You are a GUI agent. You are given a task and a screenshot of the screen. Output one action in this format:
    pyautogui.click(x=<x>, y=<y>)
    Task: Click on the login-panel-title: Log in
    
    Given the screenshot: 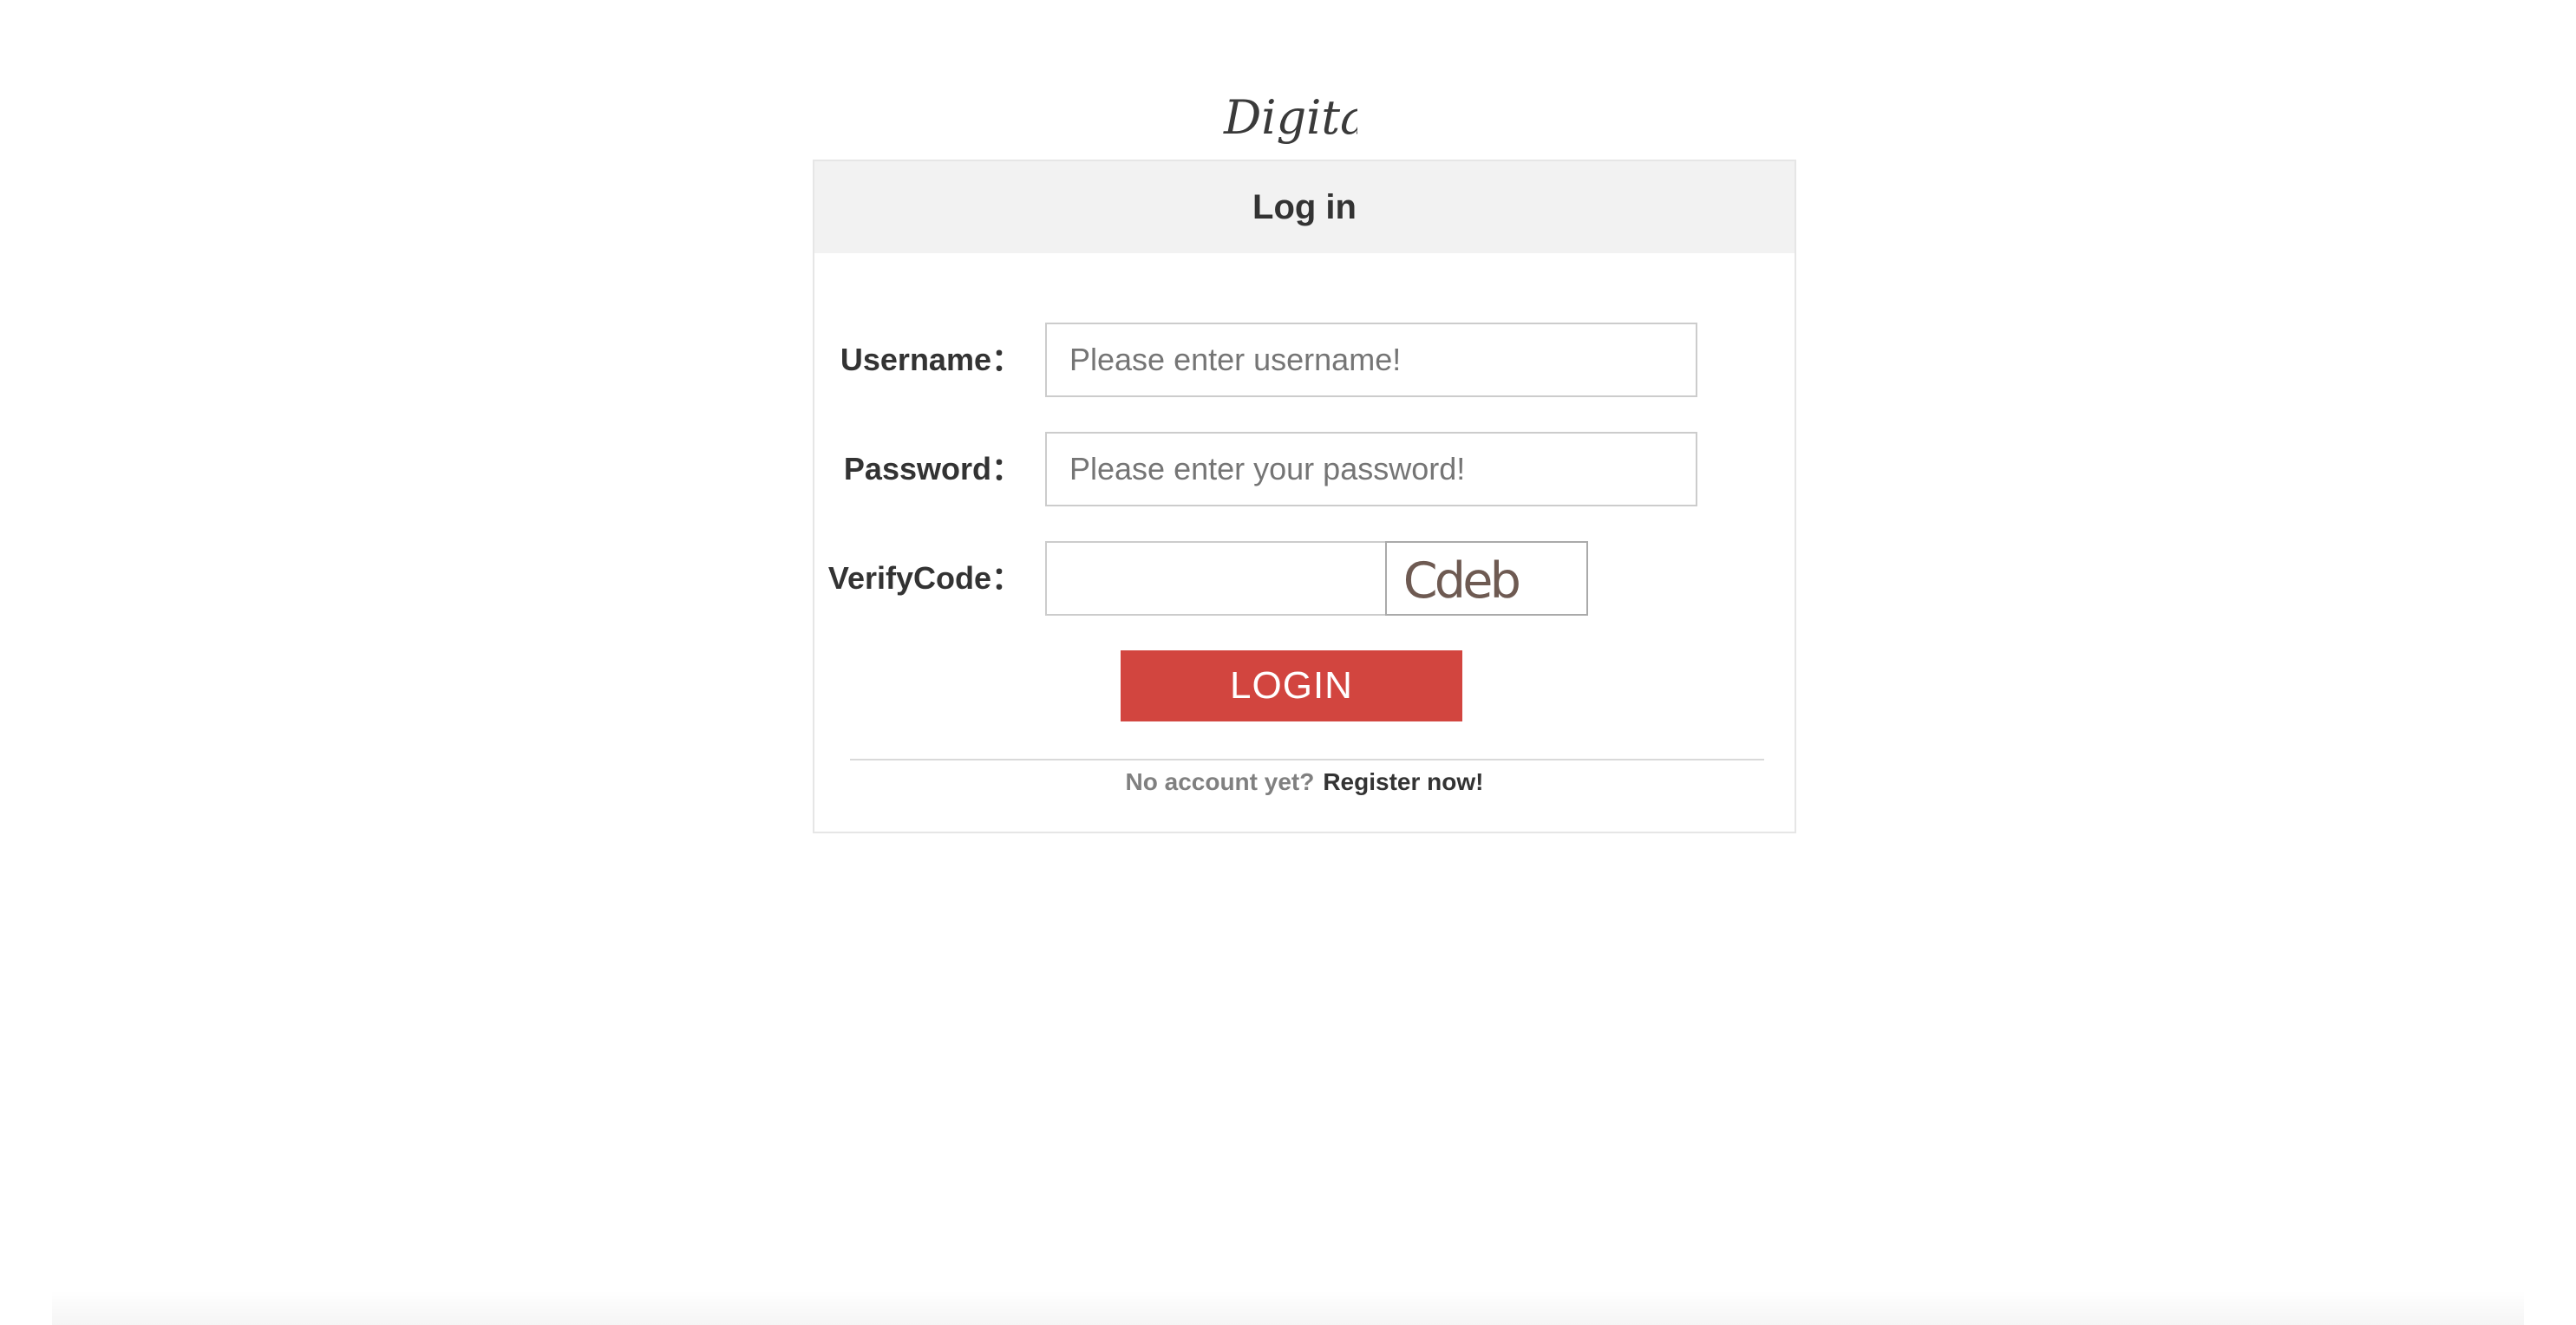 What is the action you would take?
    pyautogui.click(x=1304, y=207)
    